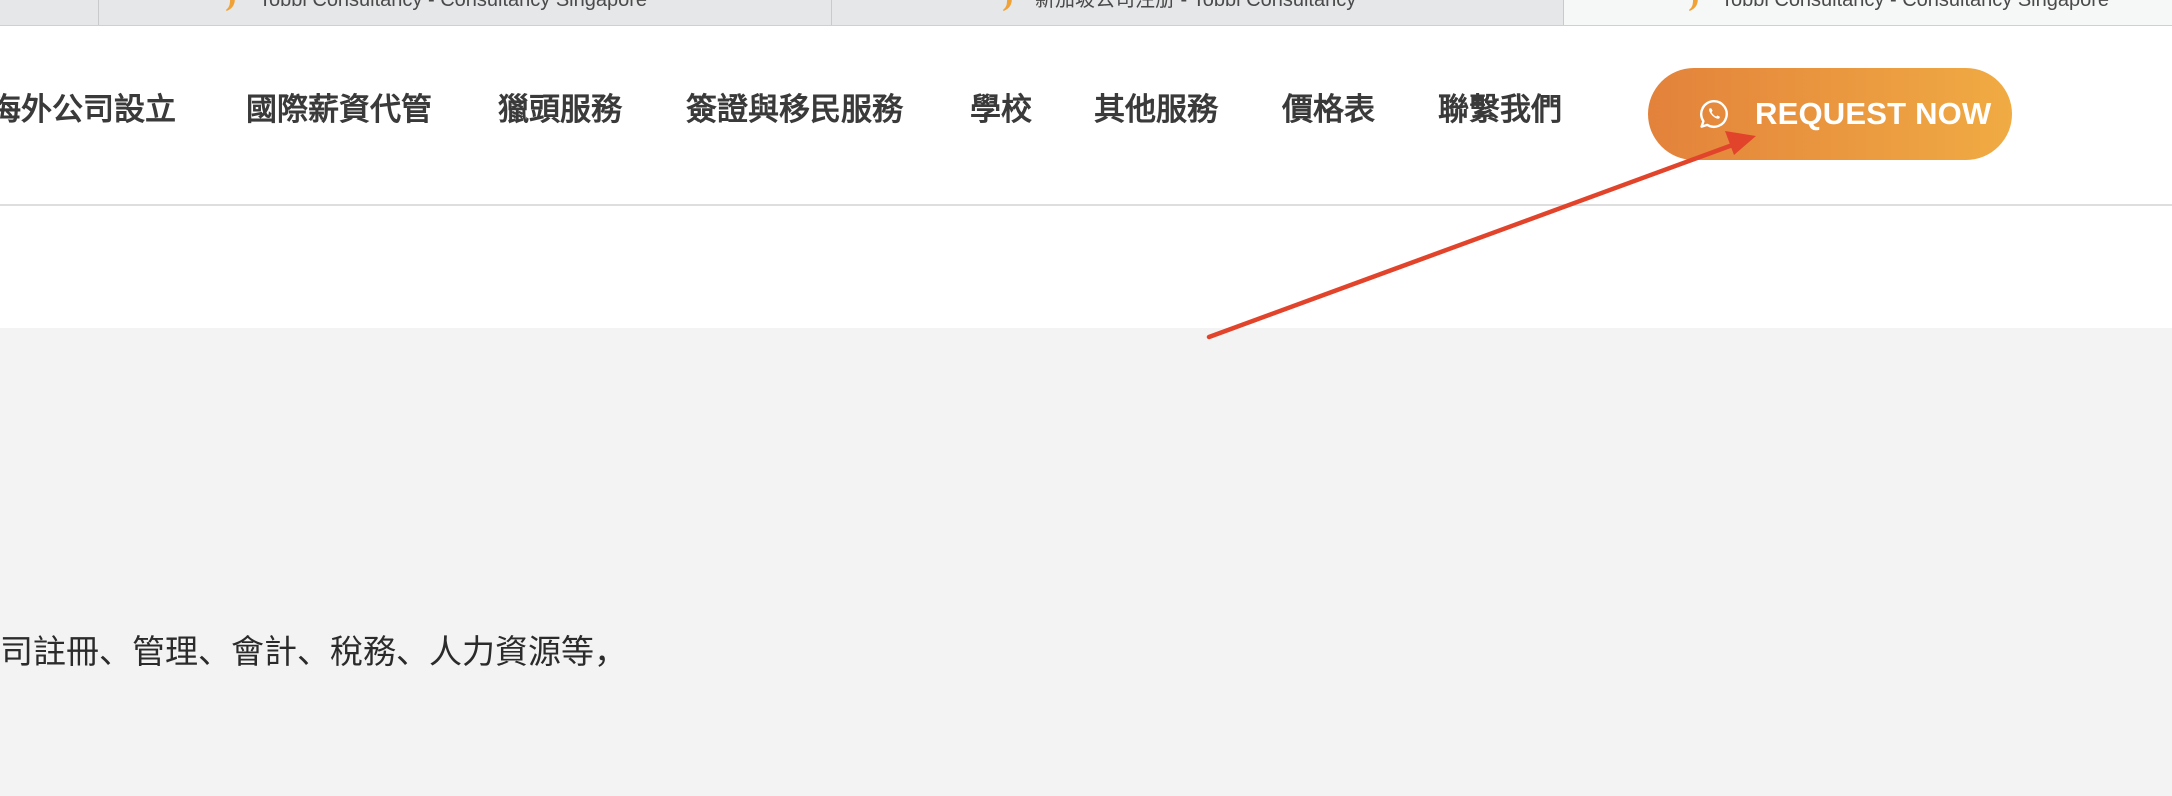 Image resolution: width=2172 pixels, height=796 pixels. I want to click on browser-tab-partial, so click(49, 12).